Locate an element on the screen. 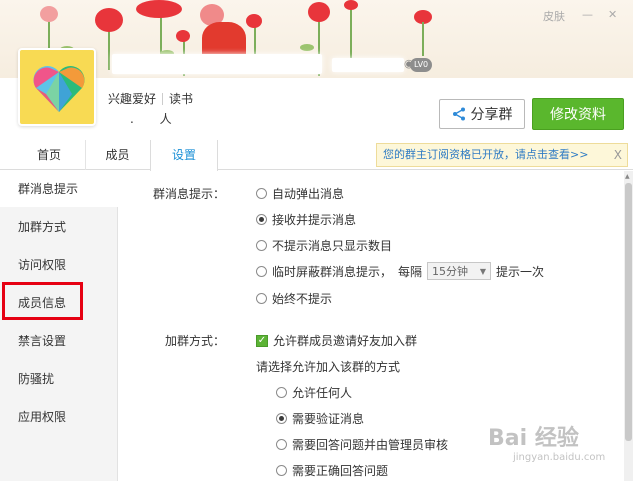 The image size is (633, 481). sidebar-item-anti-harassment: 防骚扰 is located at coordinates (59, 379).